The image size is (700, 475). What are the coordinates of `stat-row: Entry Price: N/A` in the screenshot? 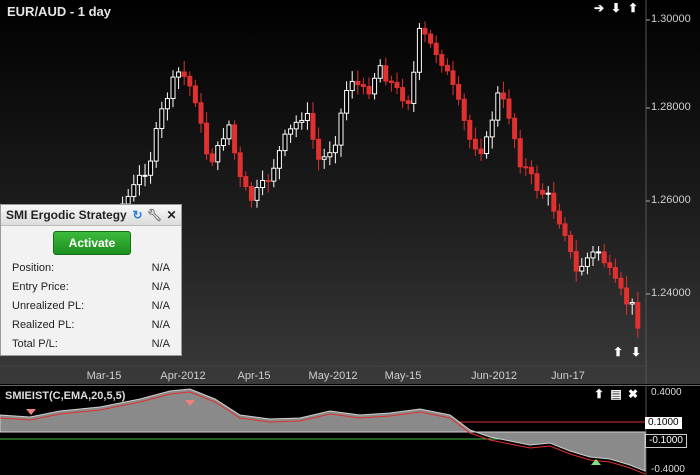 It's located at (91, 287).